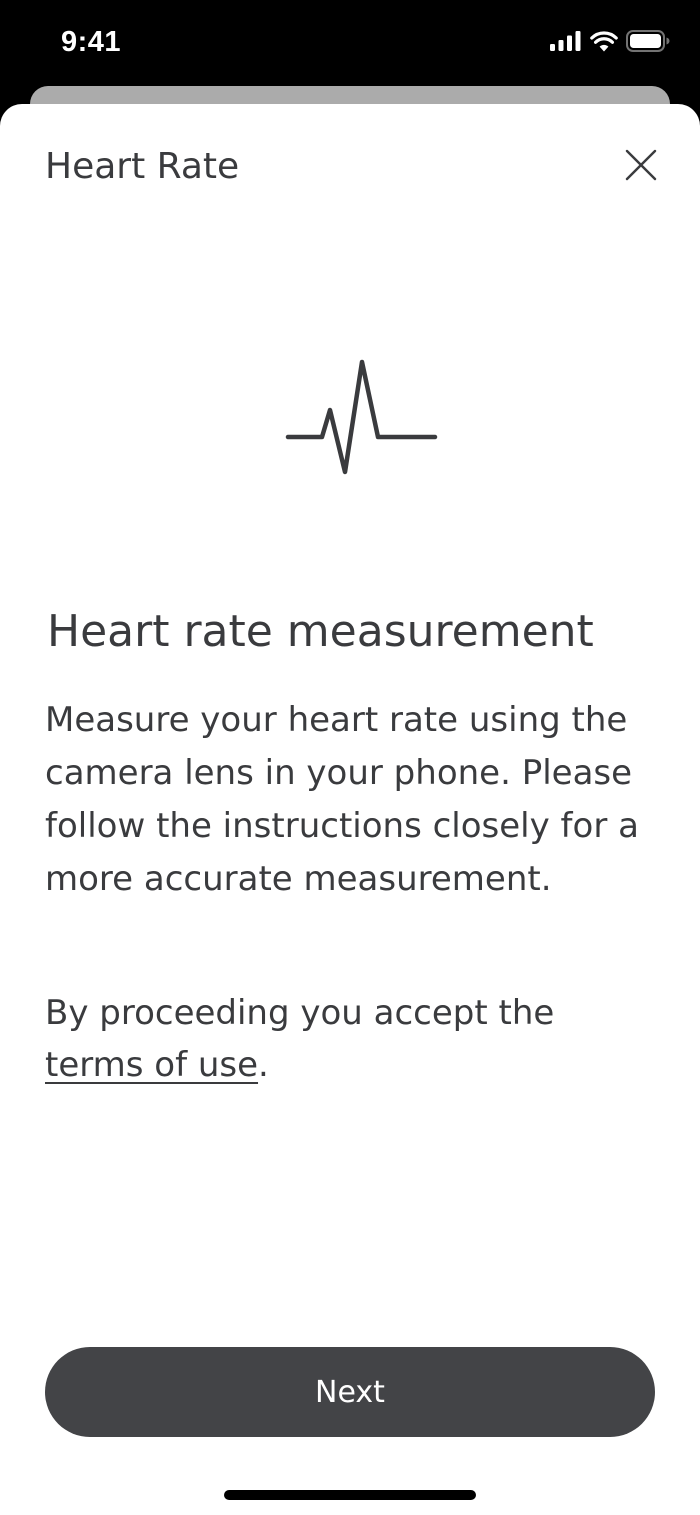 The image size is (700, 1515). I want to click on wifi-icon, so click(604, 40).